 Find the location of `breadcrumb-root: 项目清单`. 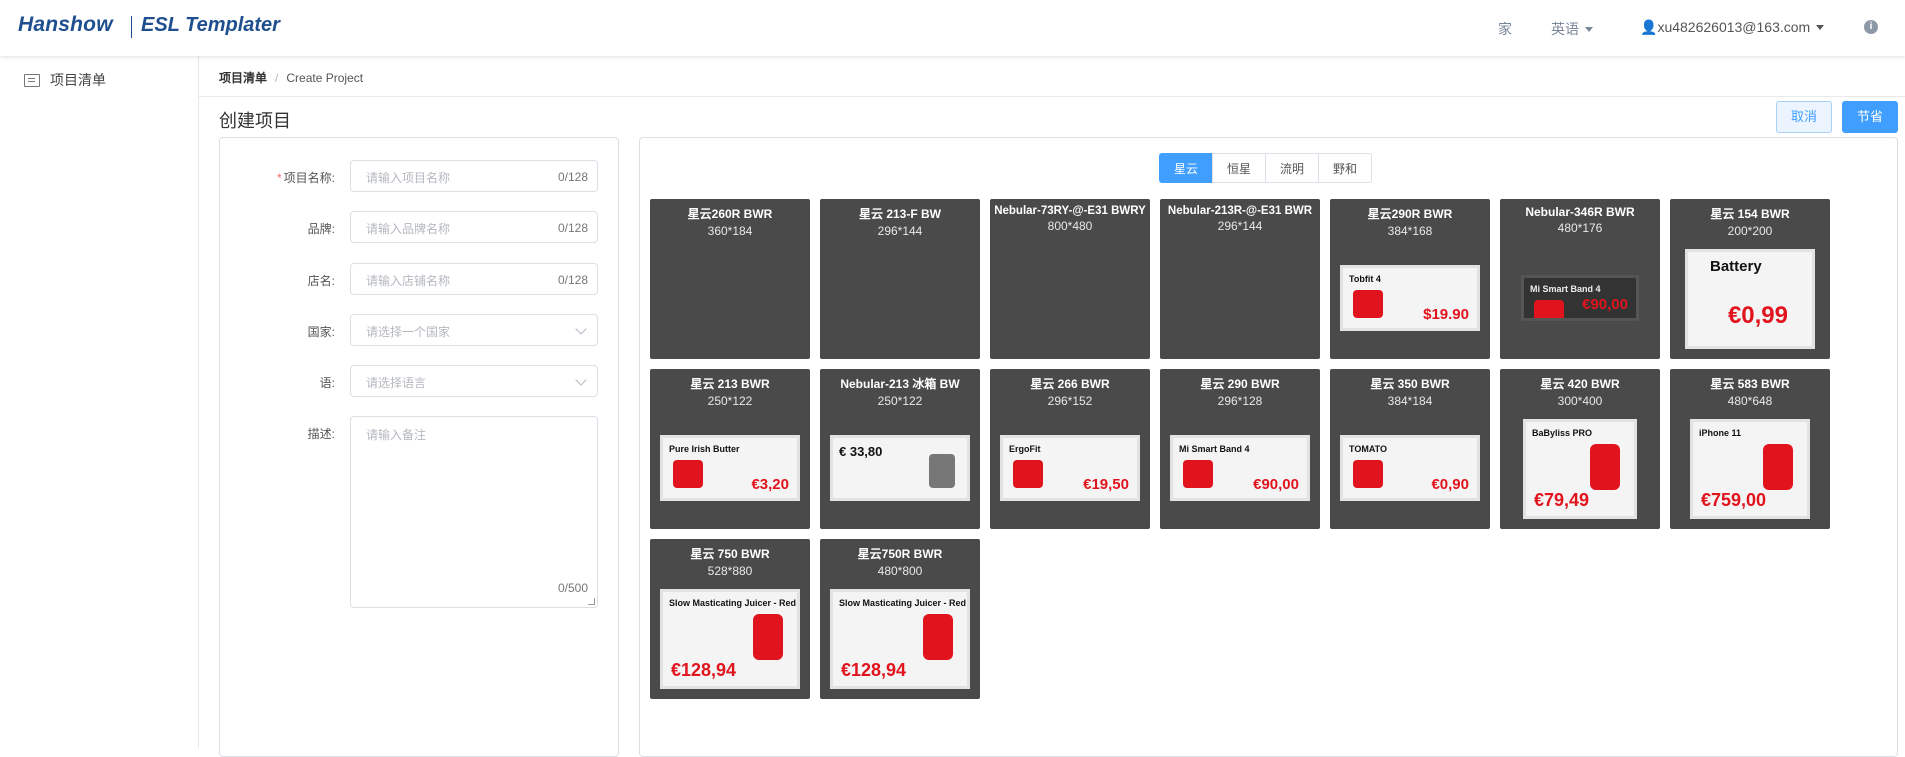

breadcrumb-root: 项目清单 is located at coordinates (243, 78).